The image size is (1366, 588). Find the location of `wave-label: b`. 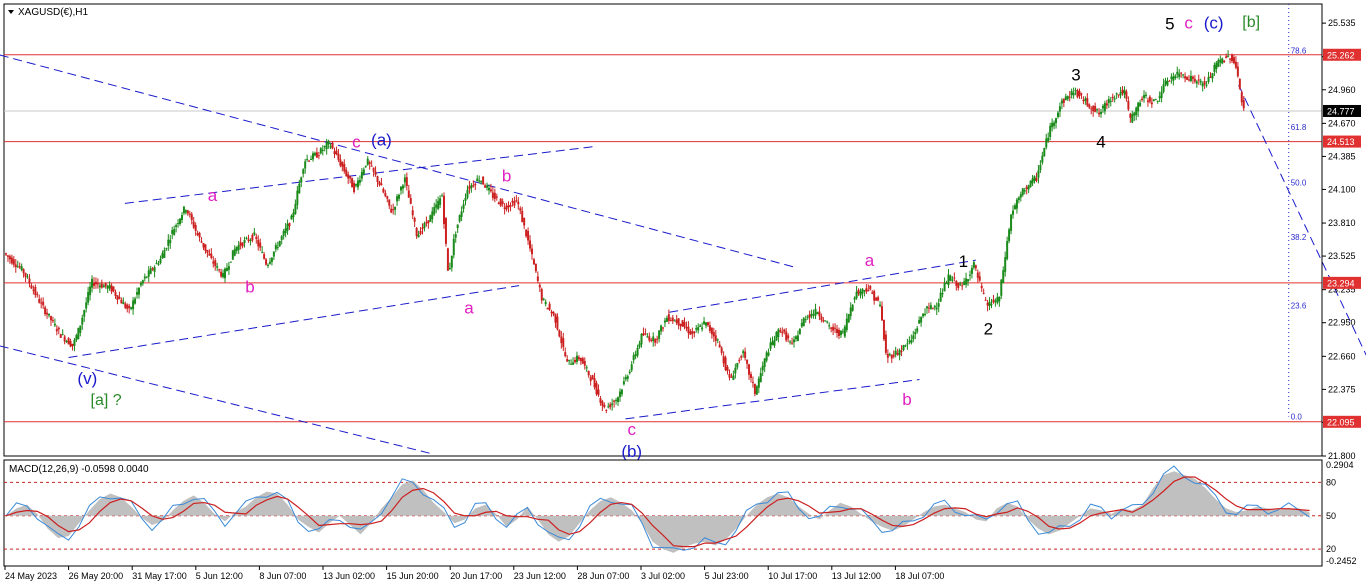

wave-label: b is located at coordinates (906, 399).